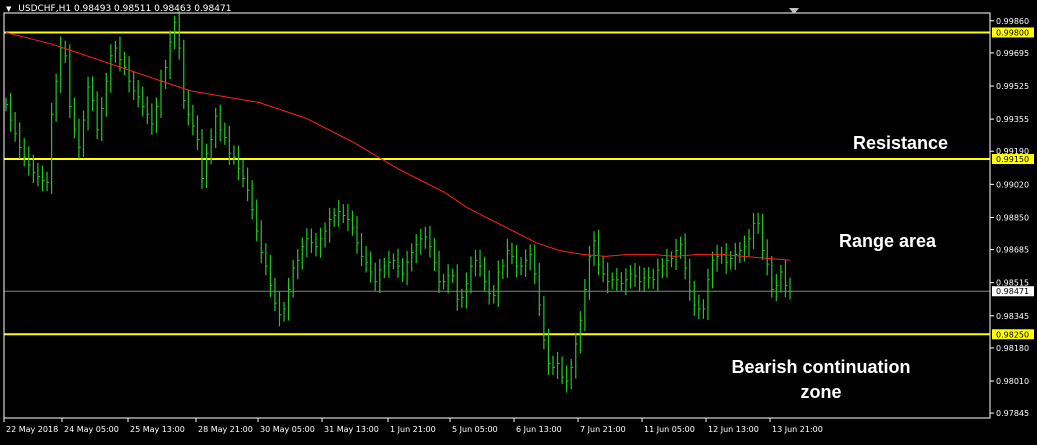 Image resolution: width=1037 pixels, height=445 pixels. I want to click on y-tick-label: 0.99525, so click(1012, 86).